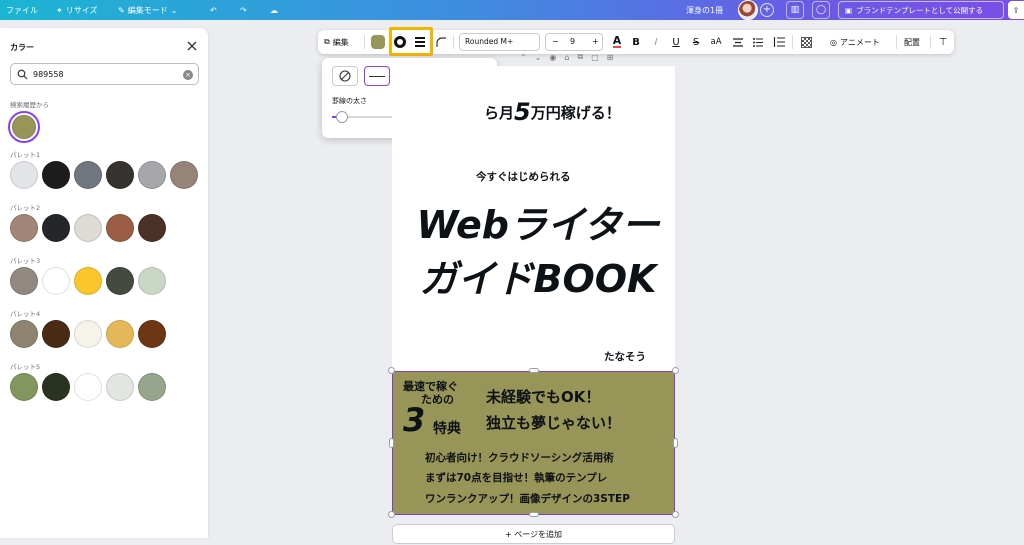  What do you see at coordinates (336, 42) in the screenshot?
I see `edit-image-button: ⧉ 編集` at bounding box center [336, 42].